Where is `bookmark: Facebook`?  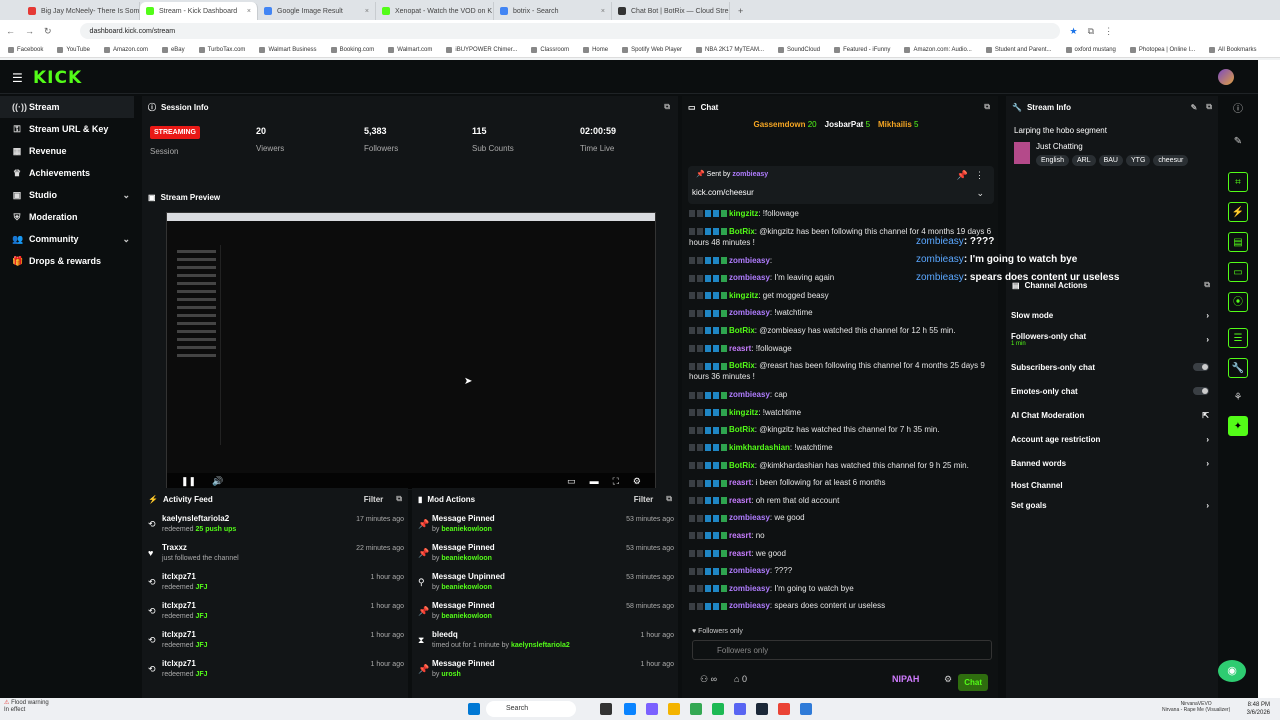
bookmark: Facebook is located at coordinates (25, 49).